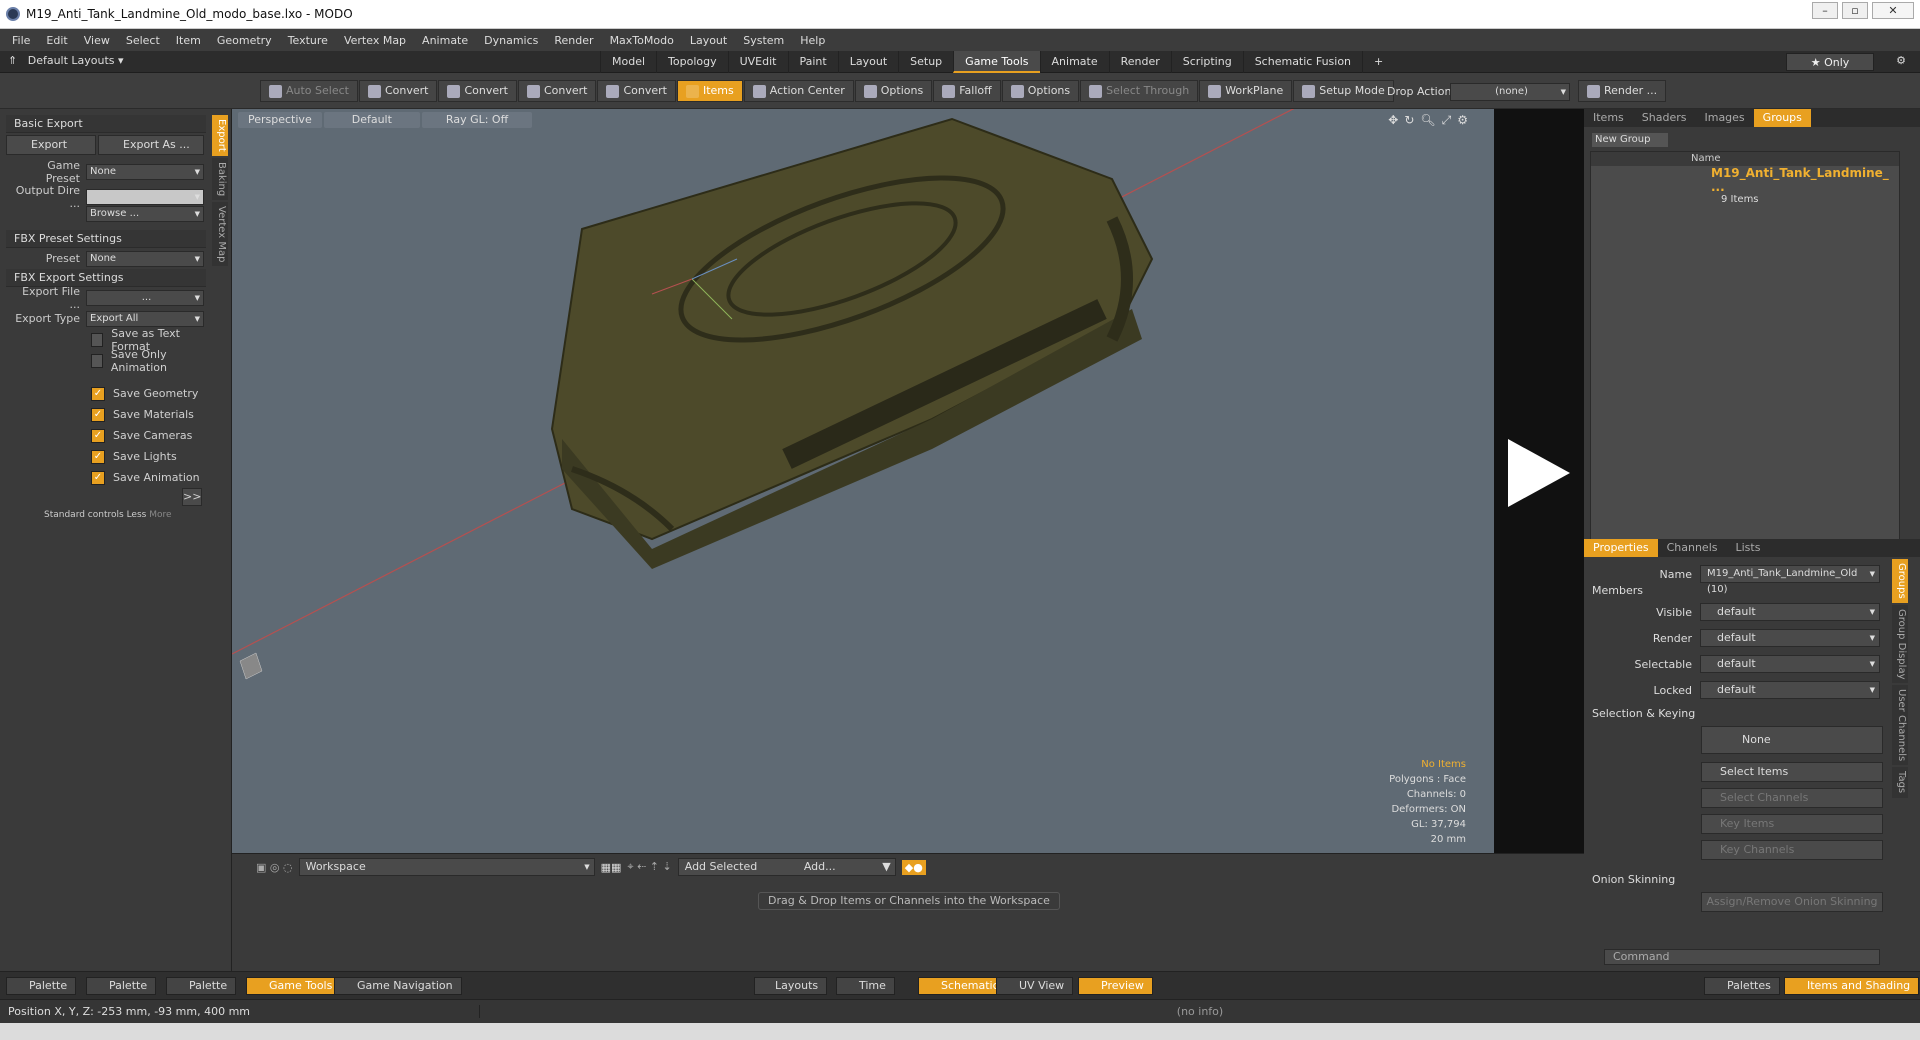  Describe the element at coordinates (294, 986) in the screenshot. I see `game-tools-button: Game Tools` at that location.